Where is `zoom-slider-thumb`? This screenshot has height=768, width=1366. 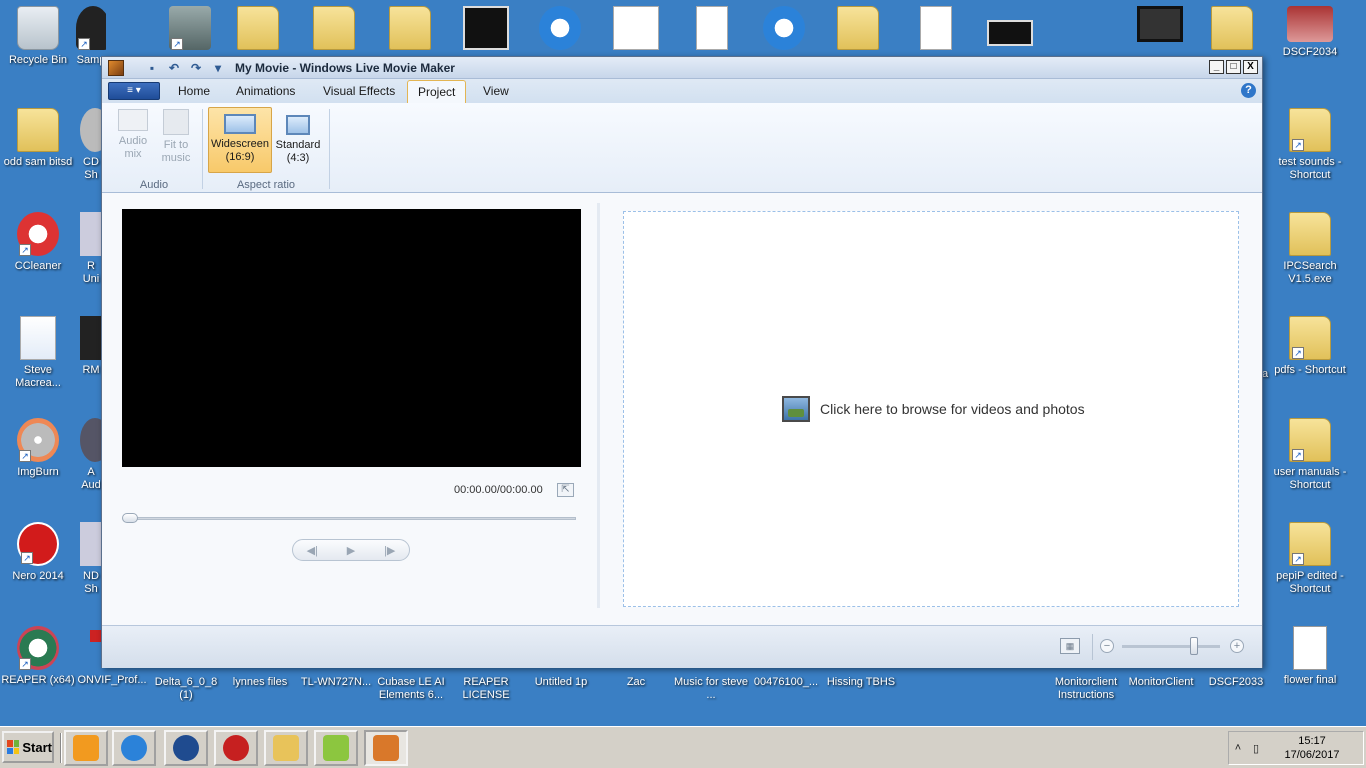
zoom-slider-thumb is located at coordinates (1194, 646).